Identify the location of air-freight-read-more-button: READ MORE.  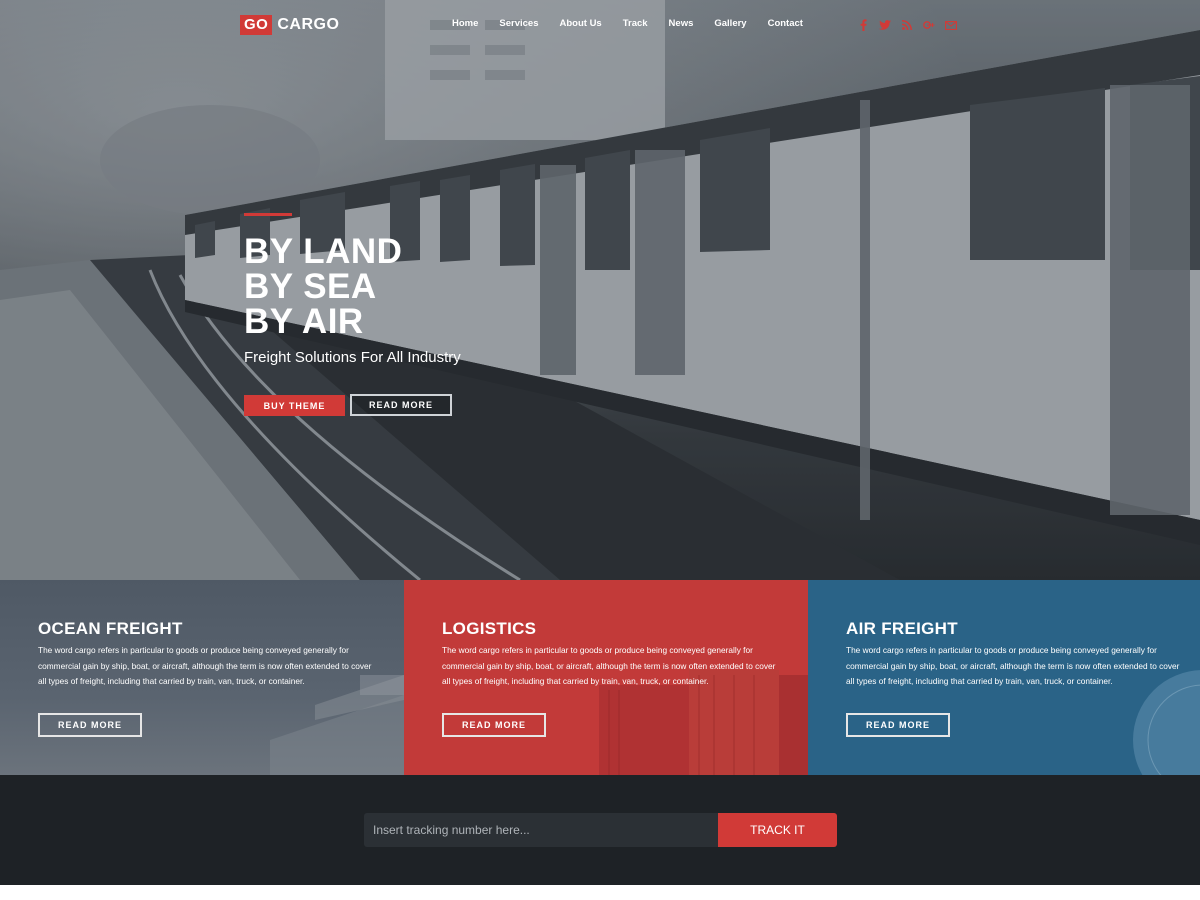
(898, 725).